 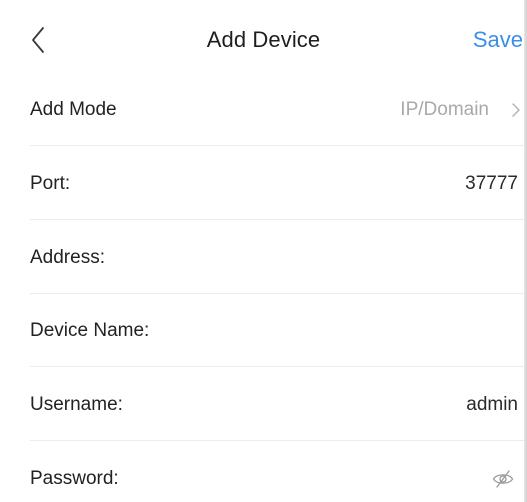 What do you see at coordinates (76, 404) in the screenshot?
I see `username-label: Username:` at bounding box center [76, 404].